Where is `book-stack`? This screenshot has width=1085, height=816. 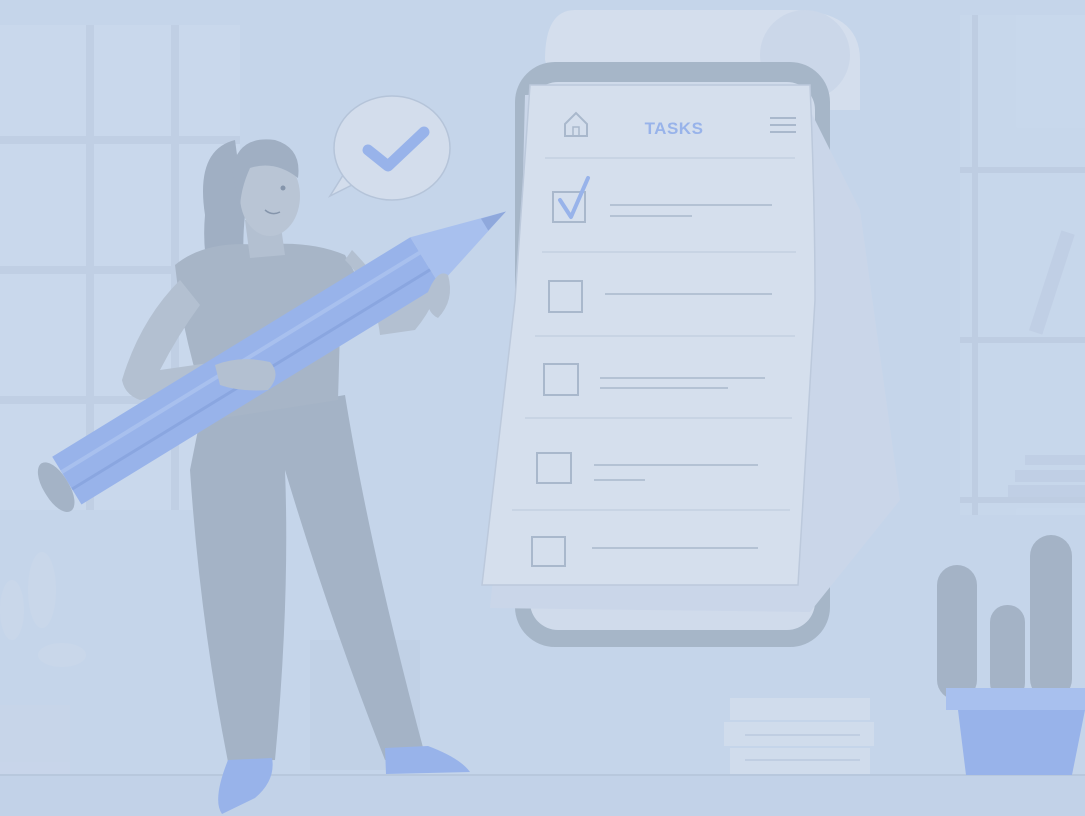 book-stack is located at coordinates (799, 736).